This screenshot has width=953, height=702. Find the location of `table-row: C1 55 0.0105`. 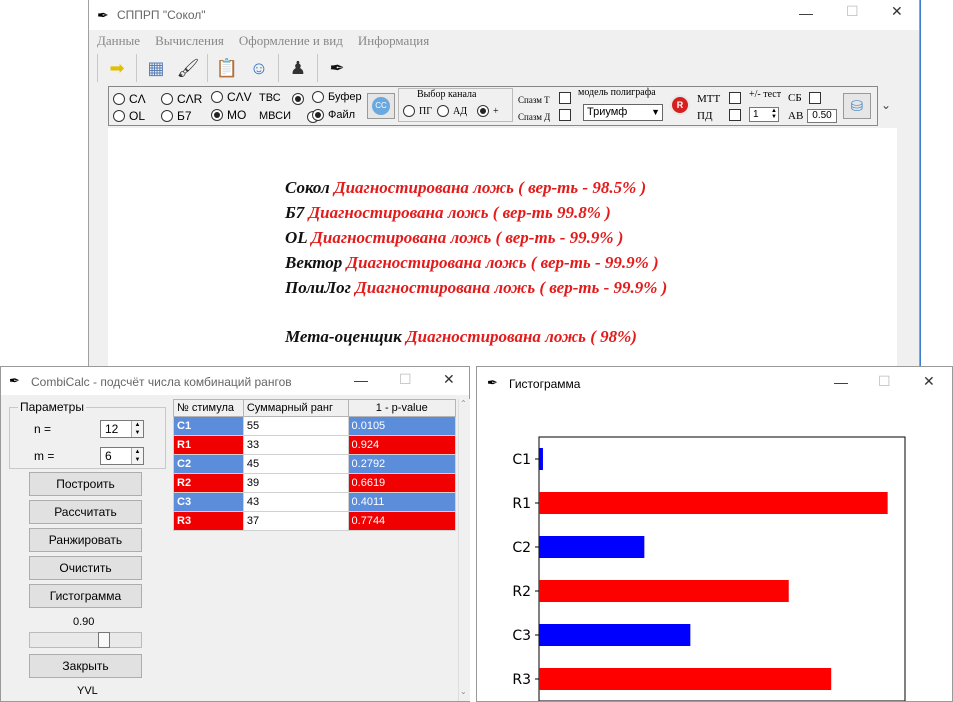

table-row: C1 55 0.0105 is located at coordinates (315, 426).